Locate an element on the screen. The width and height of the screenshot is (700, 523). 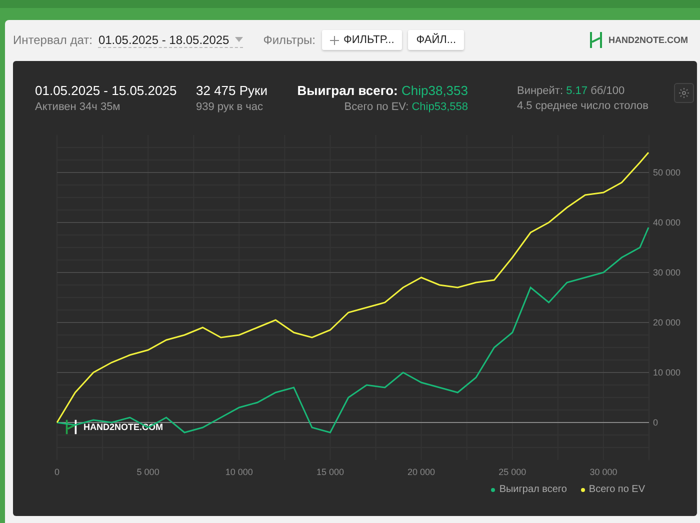
total-won: Выиграл всего: Chip38,353 is located at coordinates (382, 90).